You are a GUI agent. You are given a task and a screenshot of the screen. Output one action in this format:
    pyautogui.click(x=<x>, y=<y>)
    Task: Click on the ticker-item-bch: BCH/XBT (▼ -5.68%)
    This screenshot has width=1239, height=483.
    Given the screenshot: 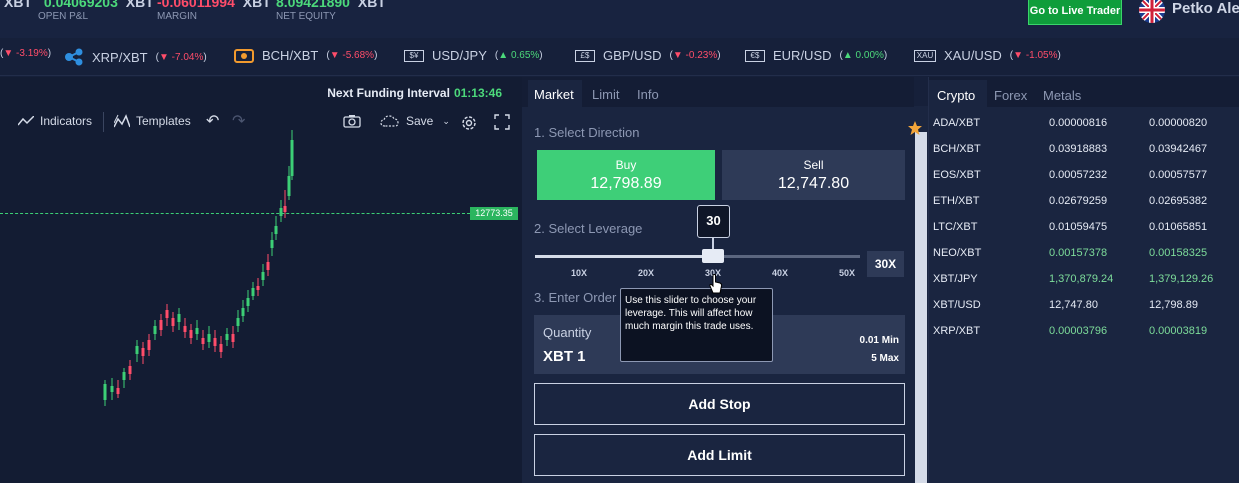 What is the action you would take?
    pyautogui.click(x=305, y=55)
    